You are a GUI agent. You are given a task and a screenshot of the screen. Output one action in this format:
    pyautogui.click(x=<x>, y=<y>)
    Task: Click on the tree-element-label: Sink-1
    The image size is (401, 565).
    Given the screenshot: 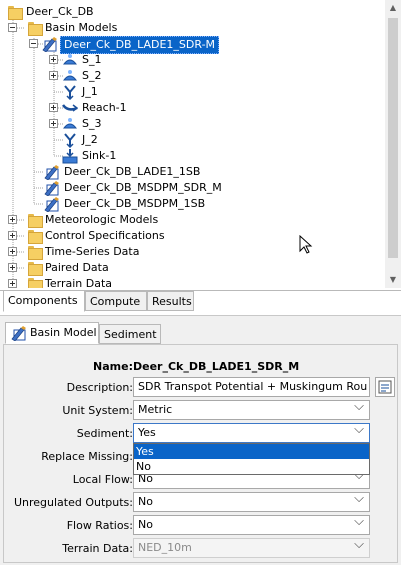 What is the action you would take?
    pyautogui.click(x=99, y=155)
    